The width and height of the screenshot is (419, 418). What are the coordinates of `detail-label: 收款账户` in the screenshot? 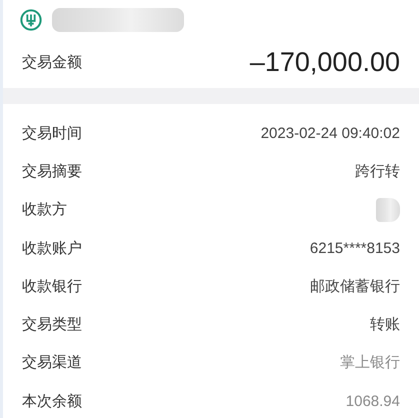 It's located at (52, 248).